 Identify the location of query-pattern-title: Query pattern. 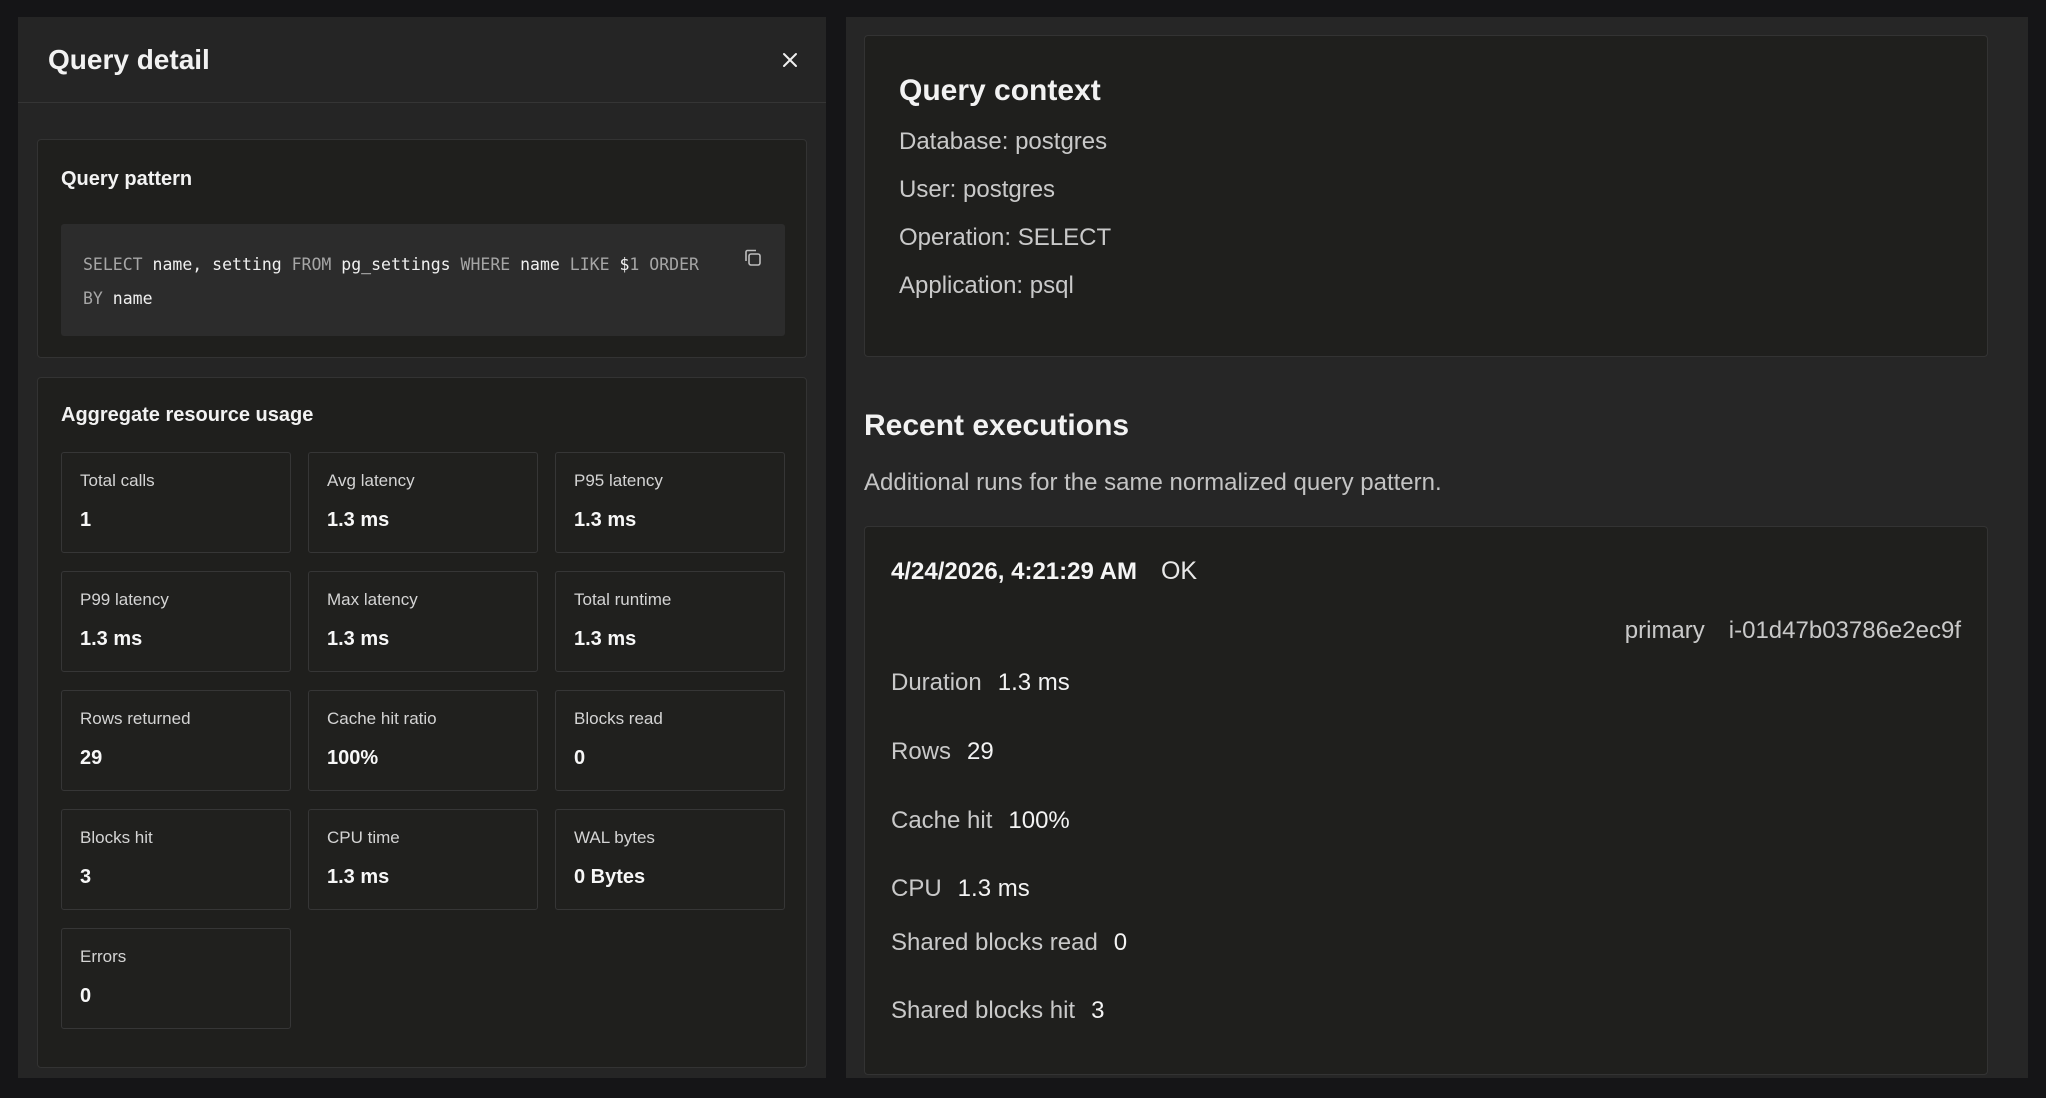
(127, 179).